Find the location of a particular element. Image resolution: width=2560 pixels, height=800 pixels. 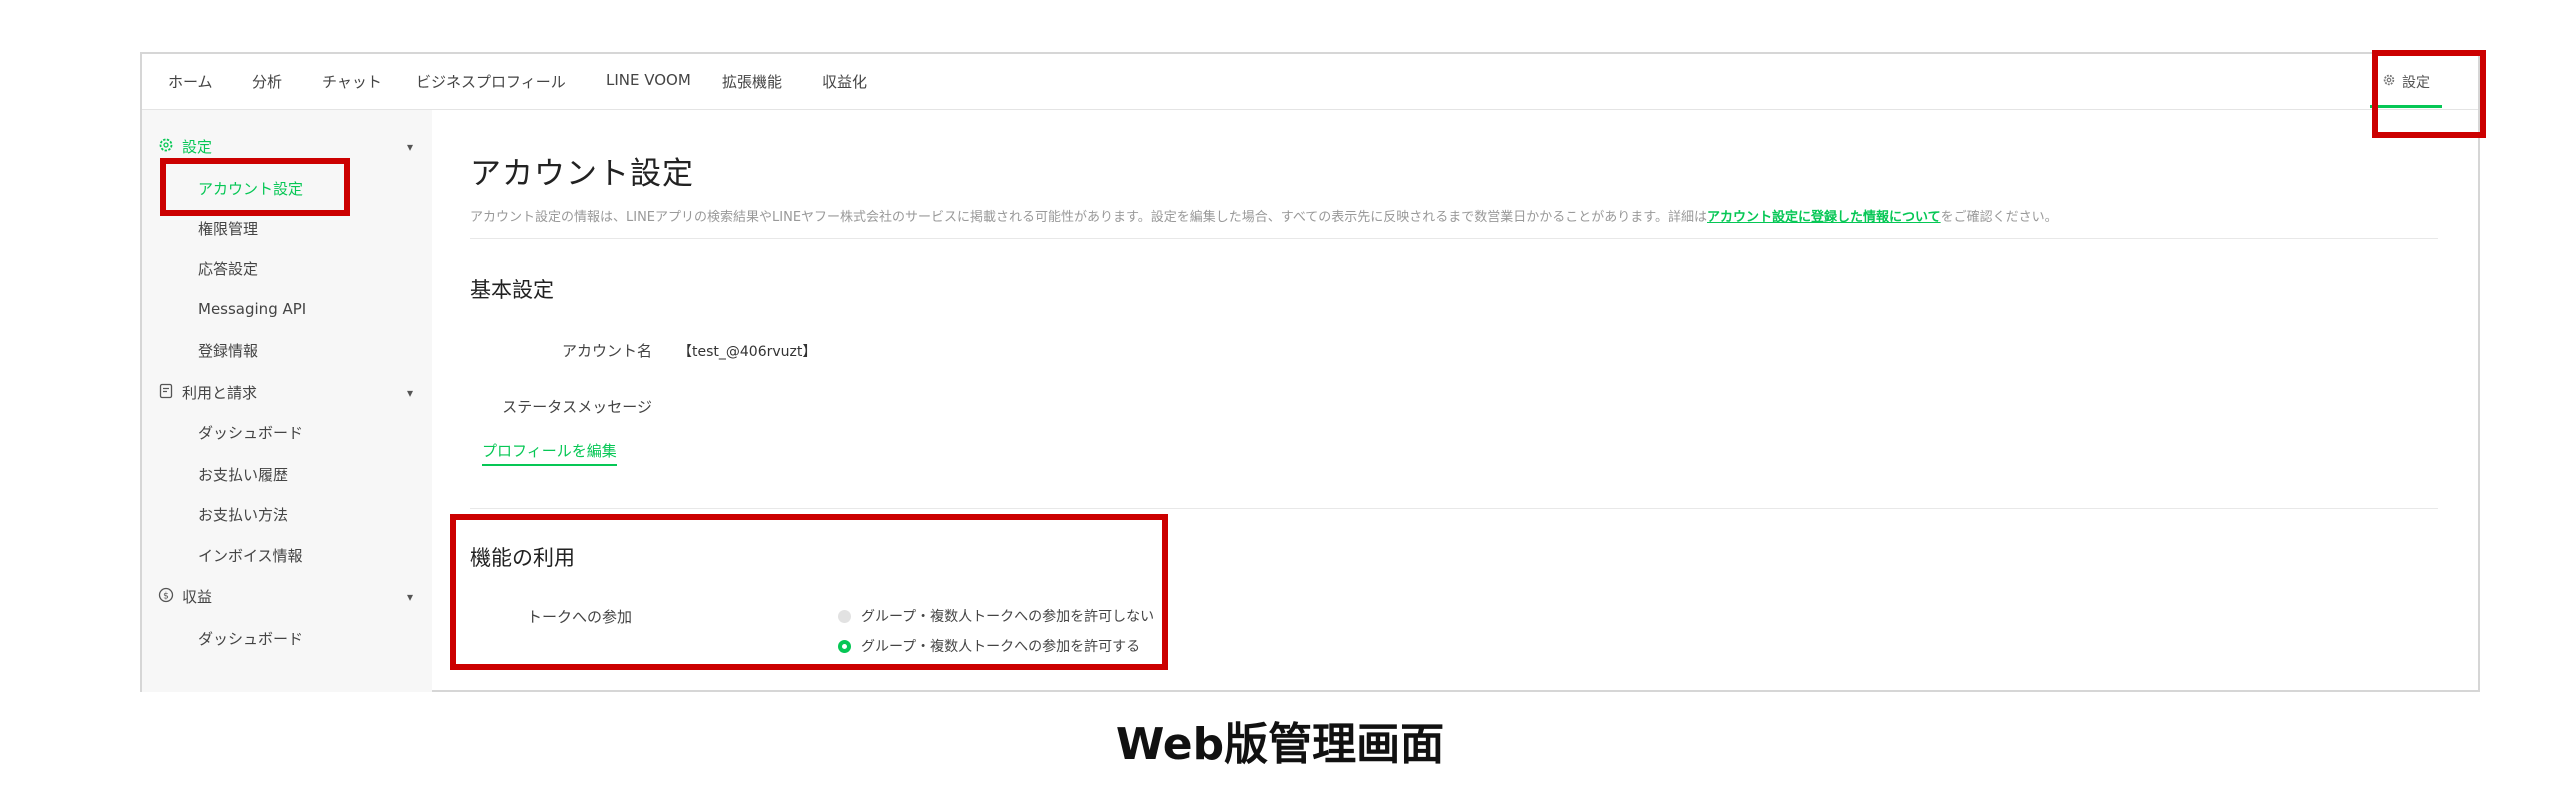

edit-profile-link: プロフィールを編集 is located at coordinates (549, 453).